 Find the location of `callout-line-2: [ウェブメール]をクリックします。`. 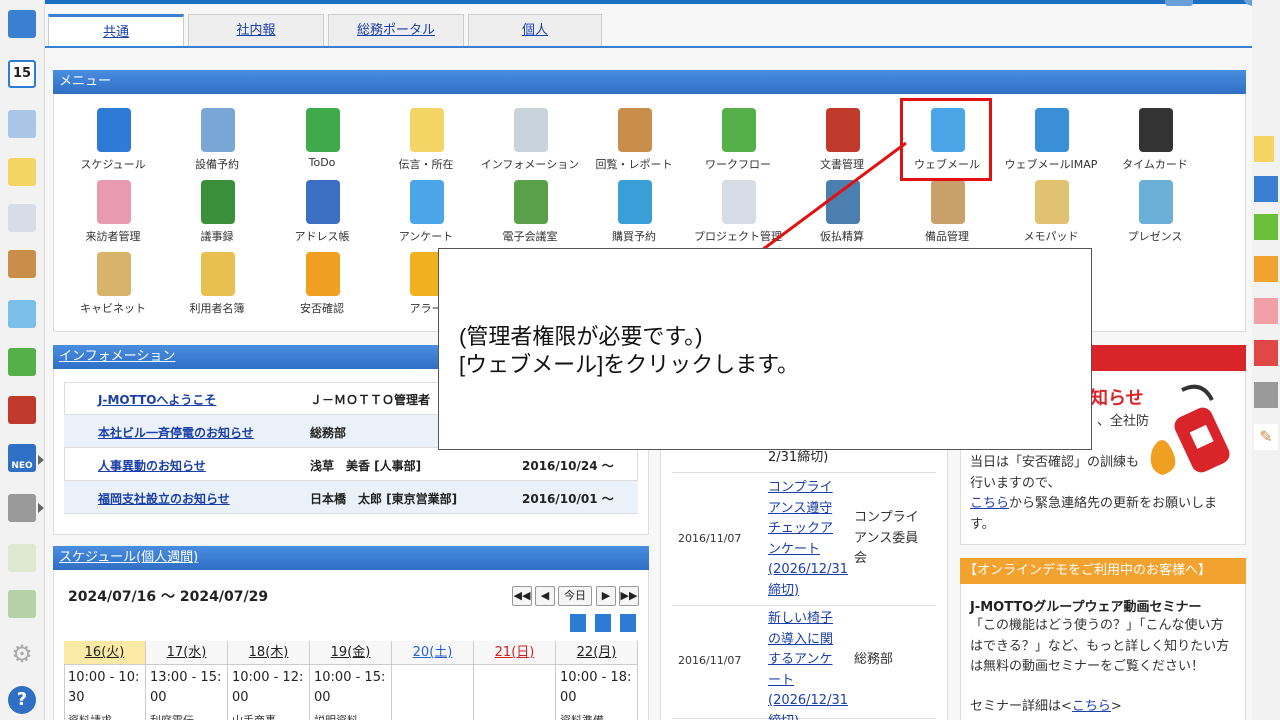

callout-line-2: [ウェブメール]をクリックします。 is located at coordinates (629, 364).